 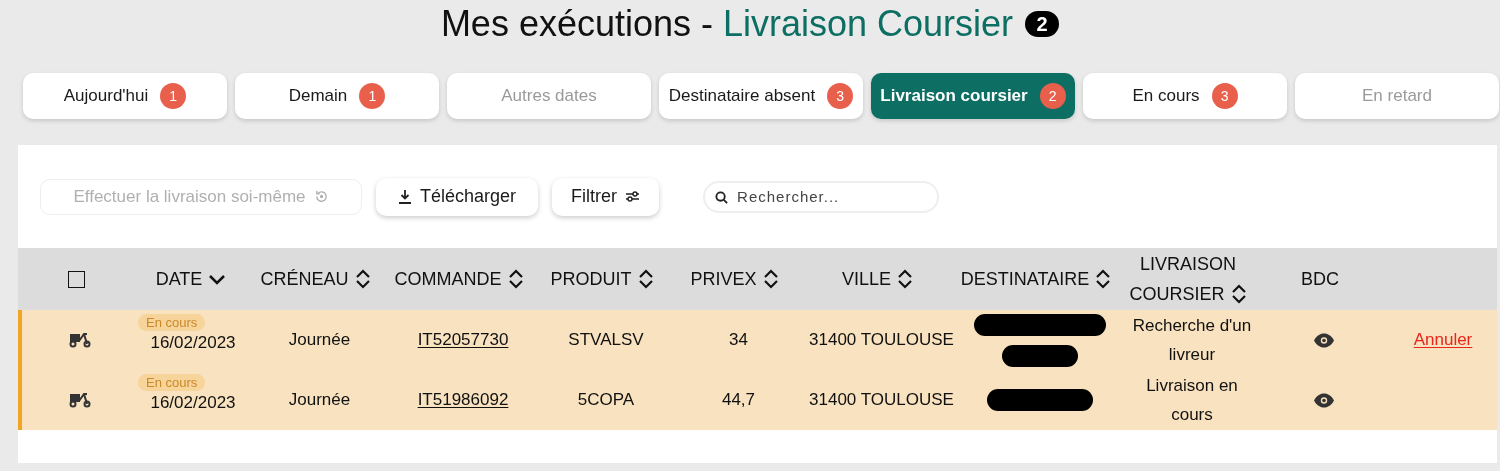 What do you see at coordinates (125, 96) in the screenshot?
I see `filter-tab: Aujourd'hui 1` at bounding box center [125, 96].